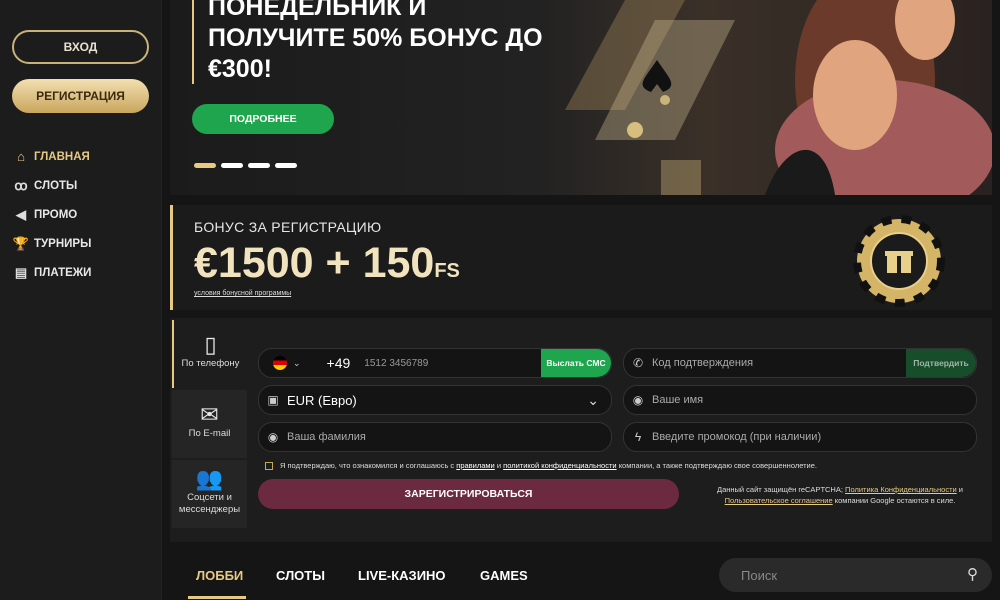 The width and height of the screenshot is (1000, 600). What do you see at coordinates (80, 47) in the screenshot?
I see `login-button: ВХОД` at bounding box center [80, 47].